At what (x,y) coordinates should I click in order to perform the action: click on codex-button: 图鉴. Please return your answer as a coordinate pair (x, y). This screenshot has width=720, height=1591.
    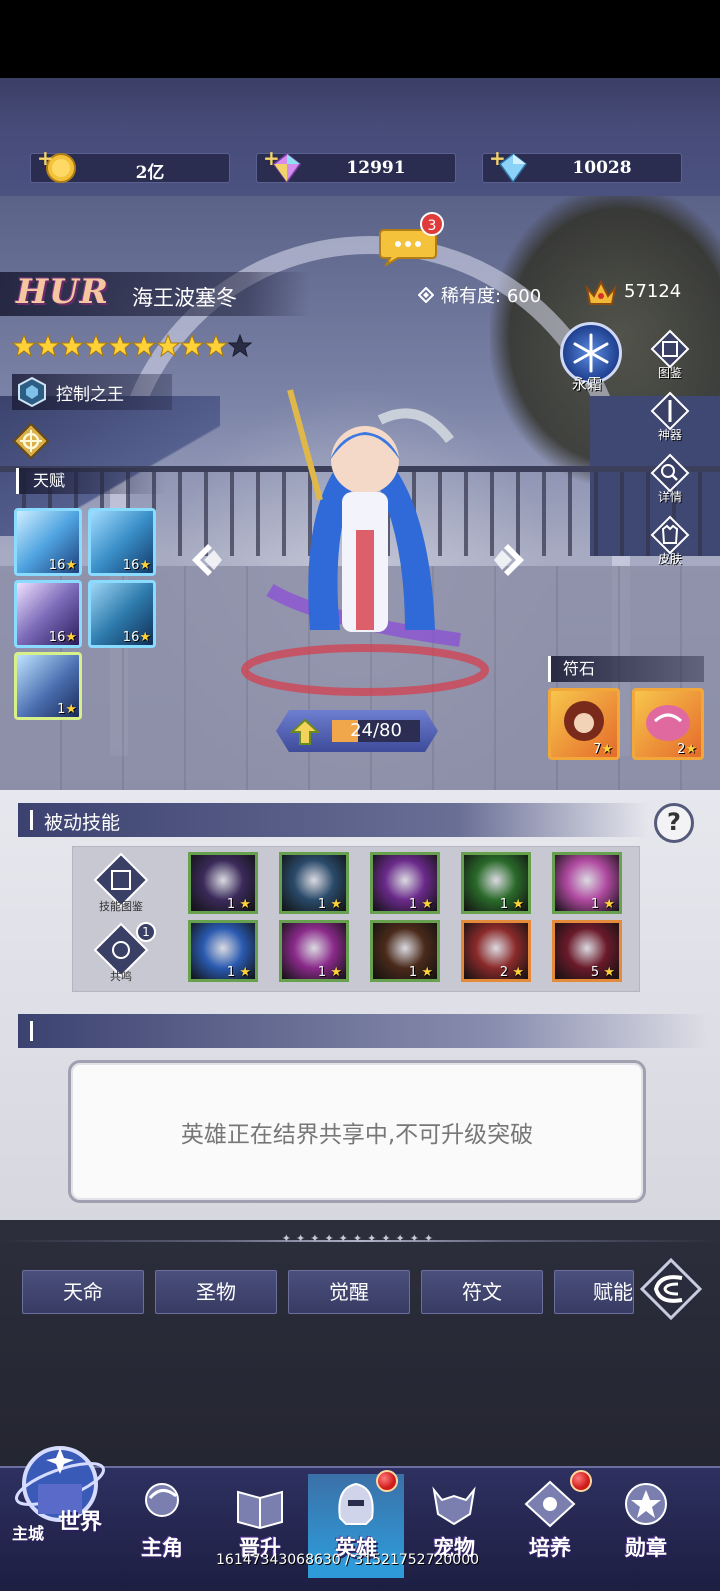
    Looking at the image, I should click on (670, 359).